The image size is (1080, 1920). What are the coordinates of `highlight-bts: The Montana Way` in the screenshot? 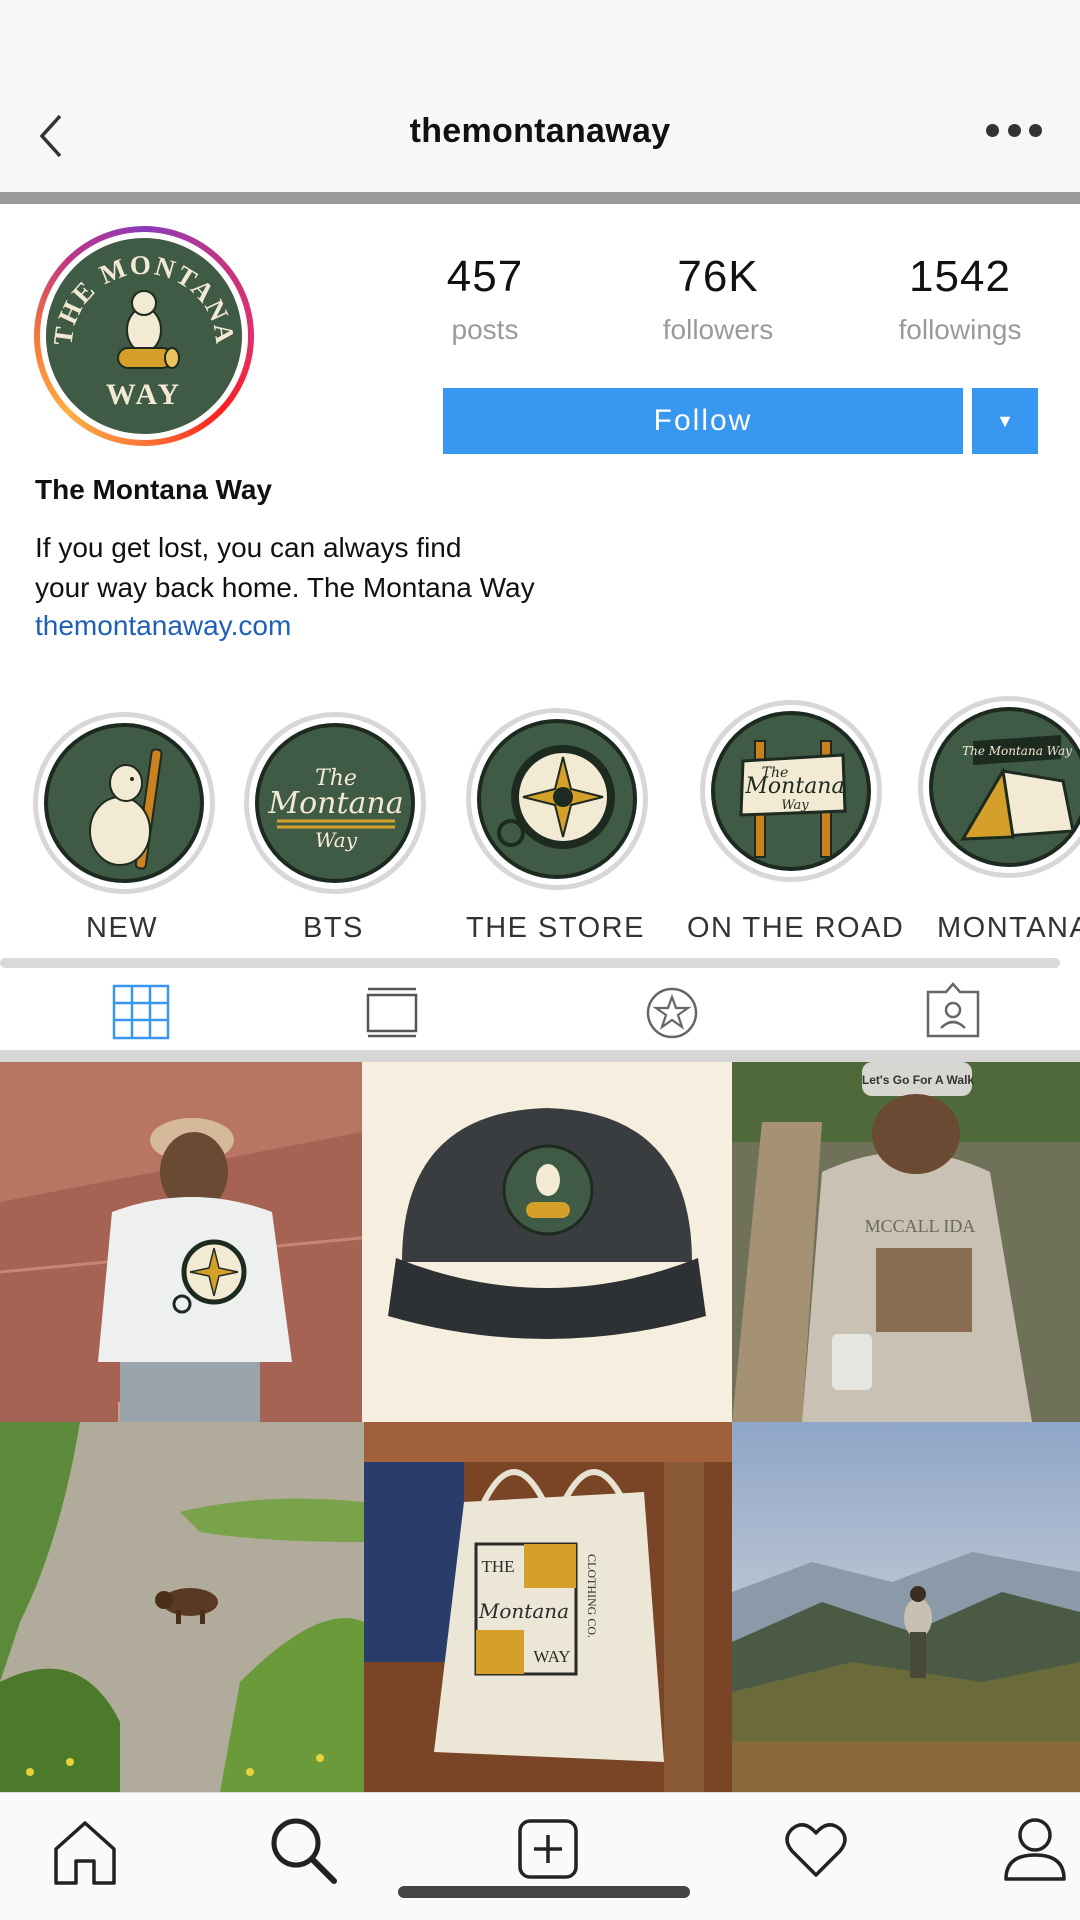 It's located at (335, 803).